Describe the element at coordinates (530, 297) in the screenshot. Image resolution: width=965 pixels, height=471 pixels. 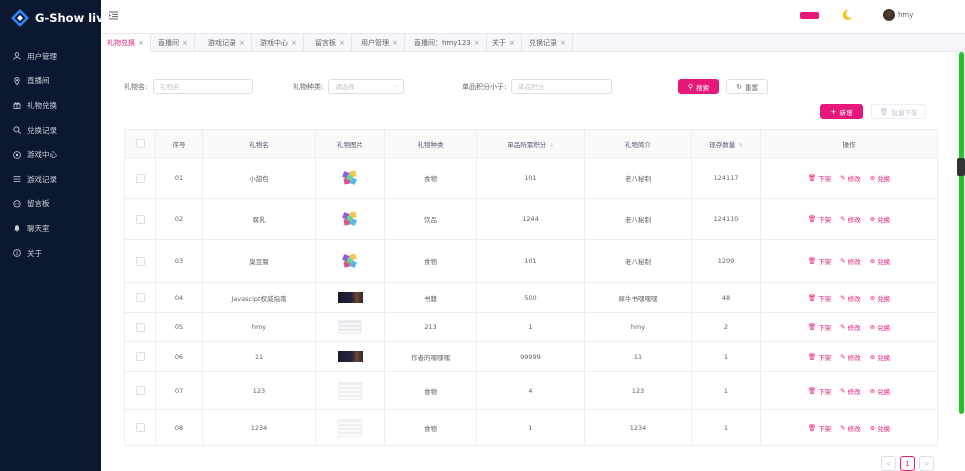
I see `cell-points: 500` at that location.